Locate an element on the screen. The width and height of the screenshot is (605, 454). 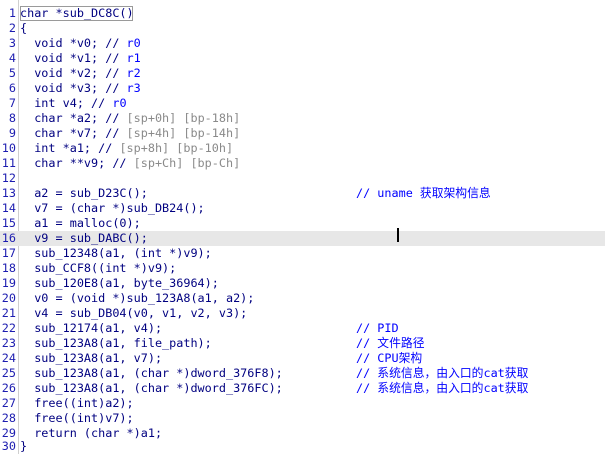
line-number: 27 is located at coordinates (8, 403).